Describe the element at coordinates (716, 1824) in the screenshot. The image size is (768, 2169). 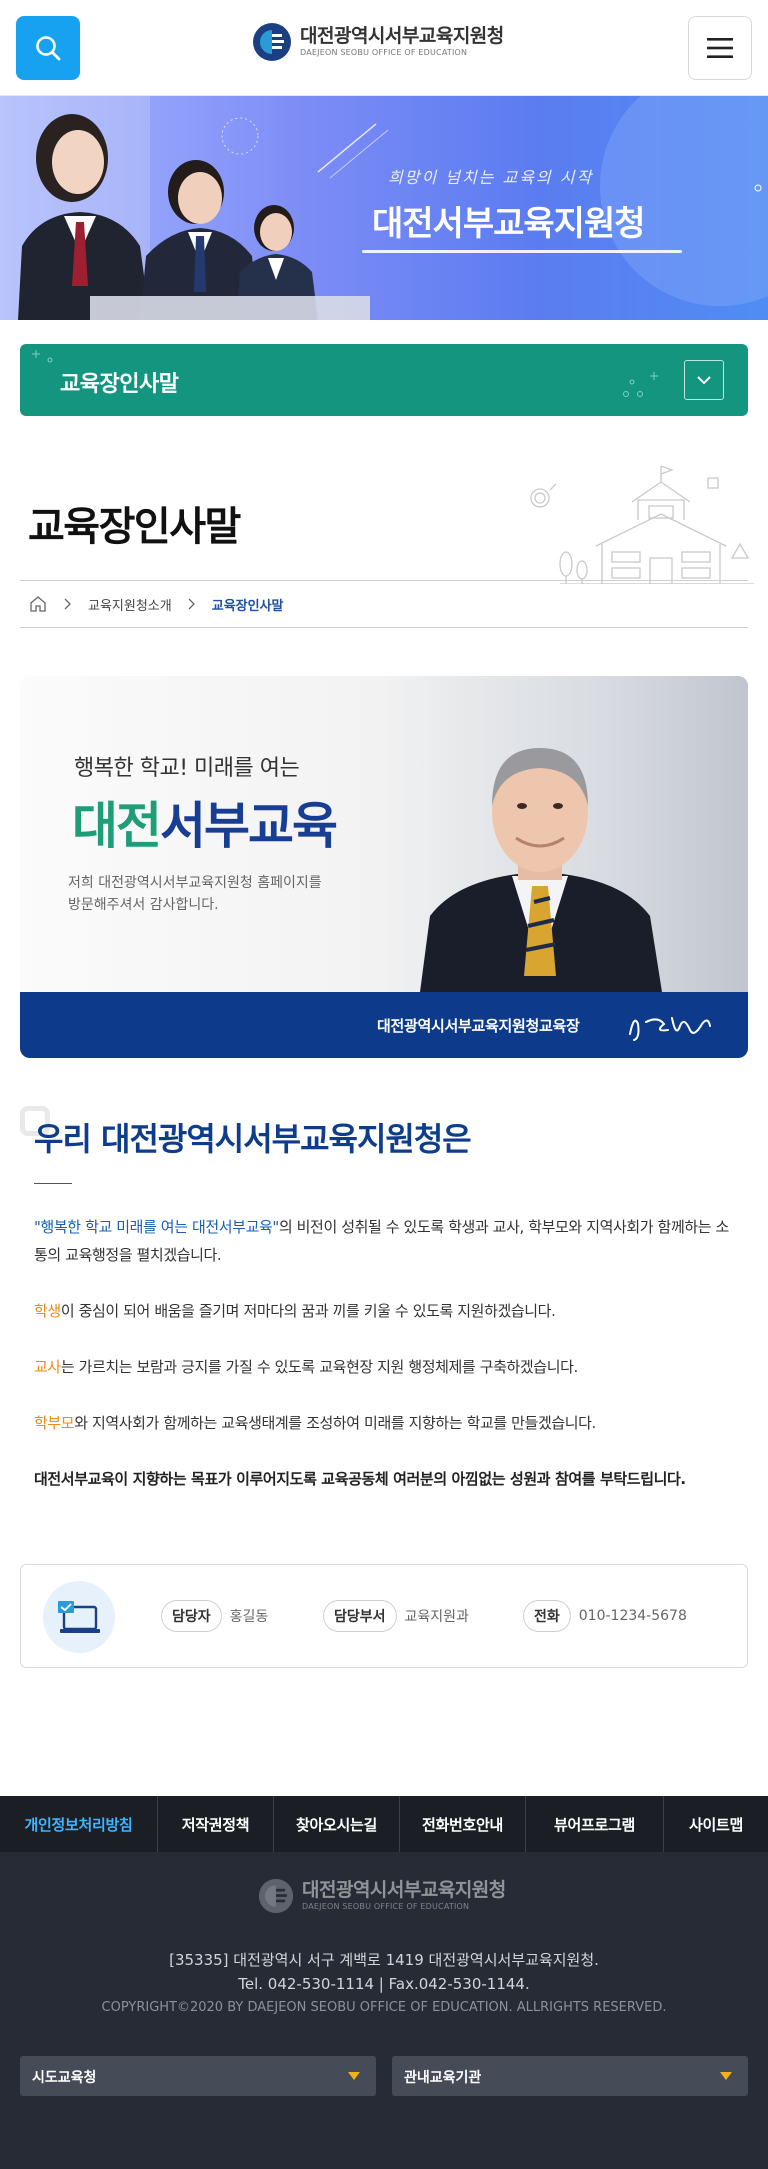
I see `footer-link-sitemap: 사이트맵` at that location.